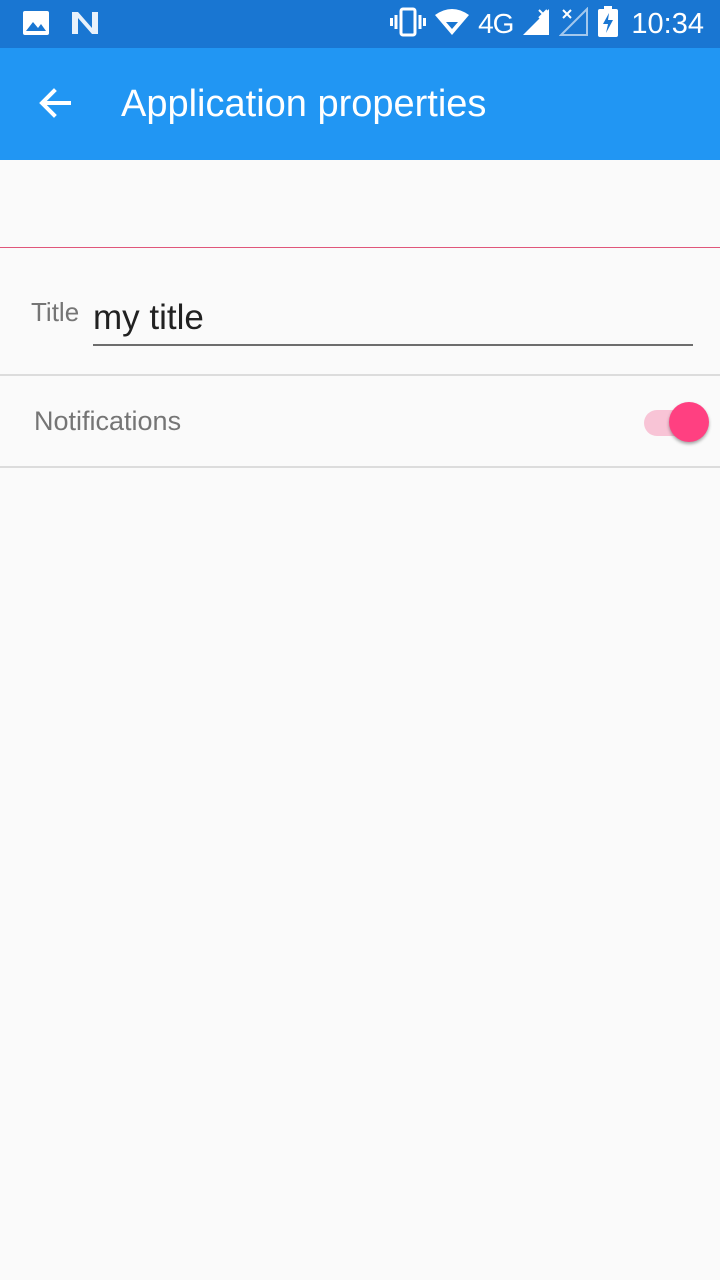 Image resolution: width=720 pixels, height=1280 pixels. I want to click on image-icon, so click(36, 25).